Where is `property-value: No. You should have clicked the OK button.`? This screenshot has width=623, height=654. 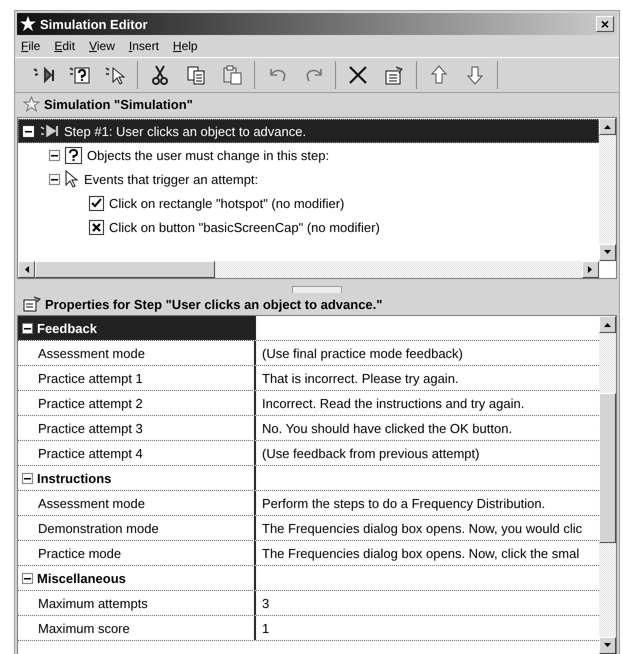 property-value: No. You should have clicked the OK button. is located at coordinates (427, 428).